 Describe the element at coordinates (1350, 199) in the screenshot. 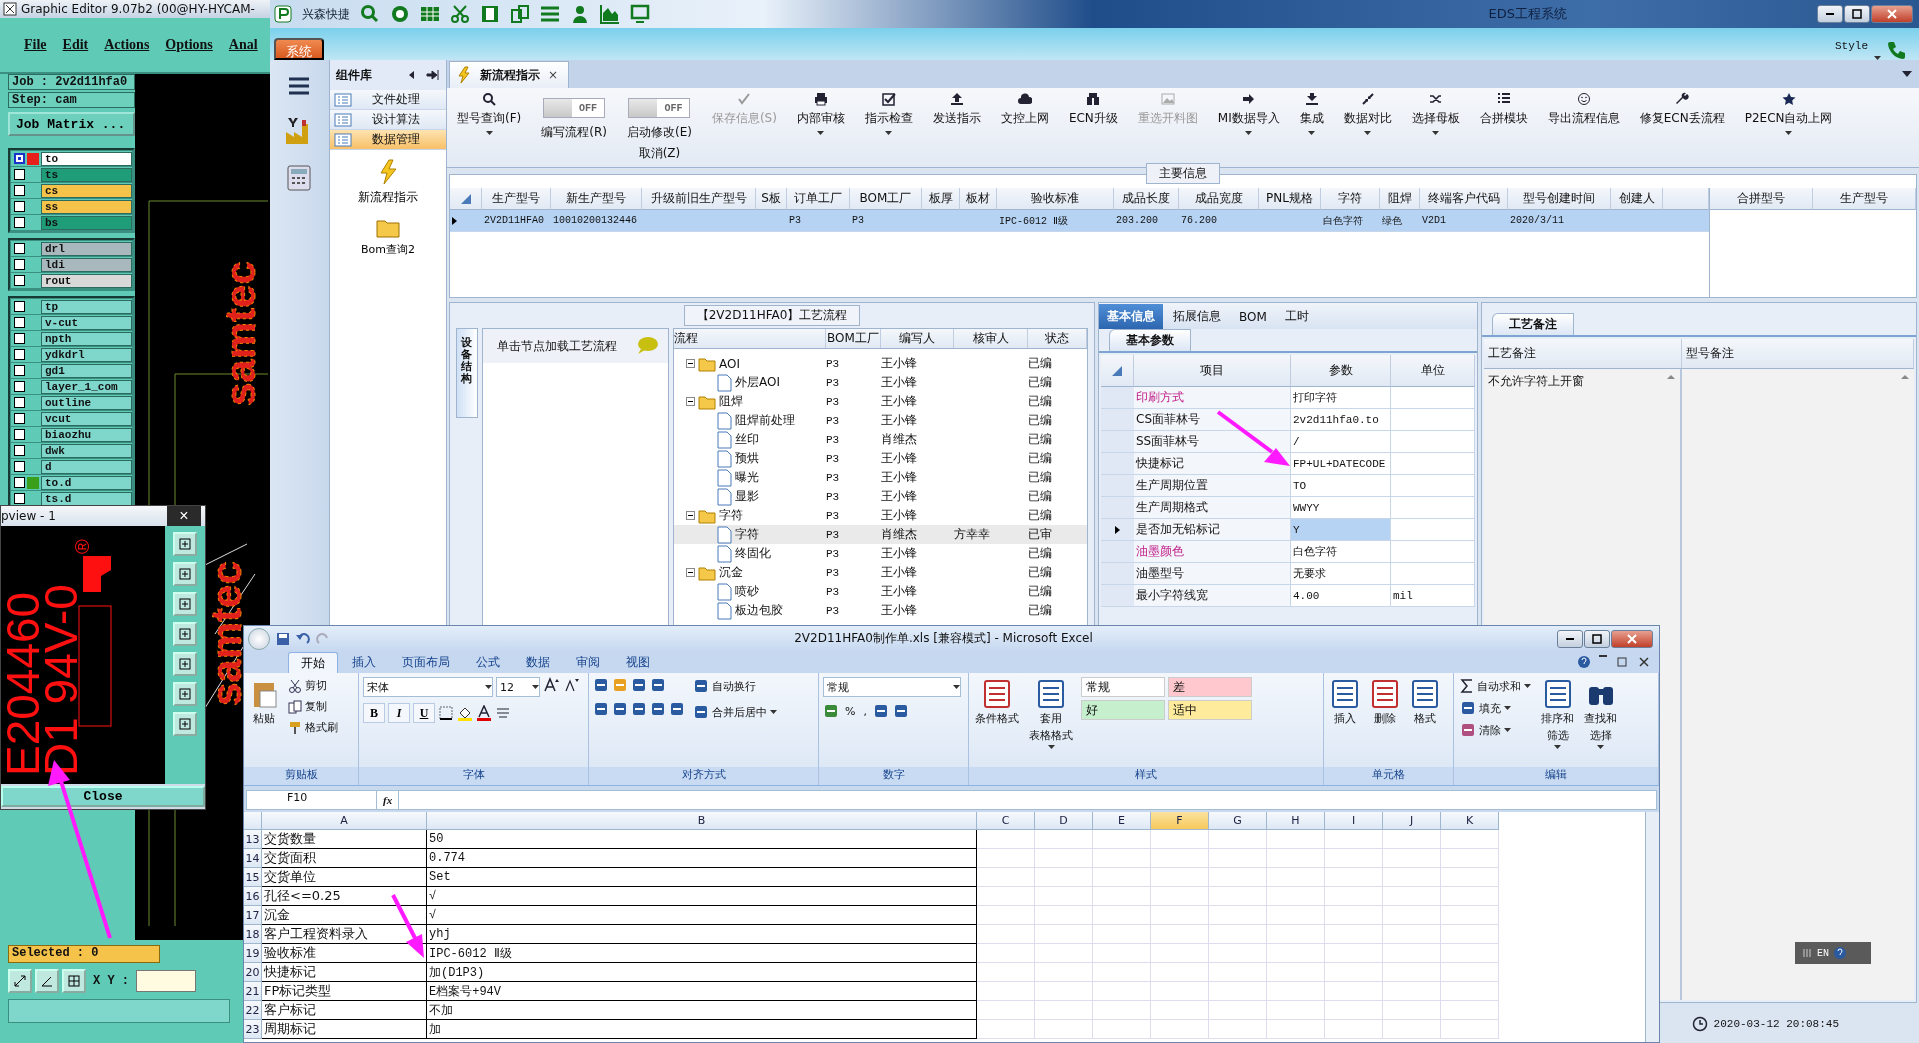

I see `column-header: 字符` at that location.